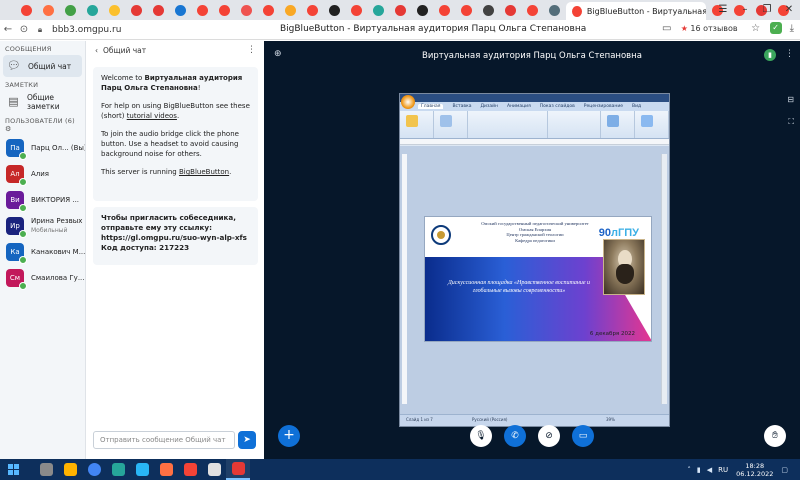  Describe the element at coordinates (204, 172) in the screenshot. I see `bigbluebutton-link: BigBlueButton` at that location.